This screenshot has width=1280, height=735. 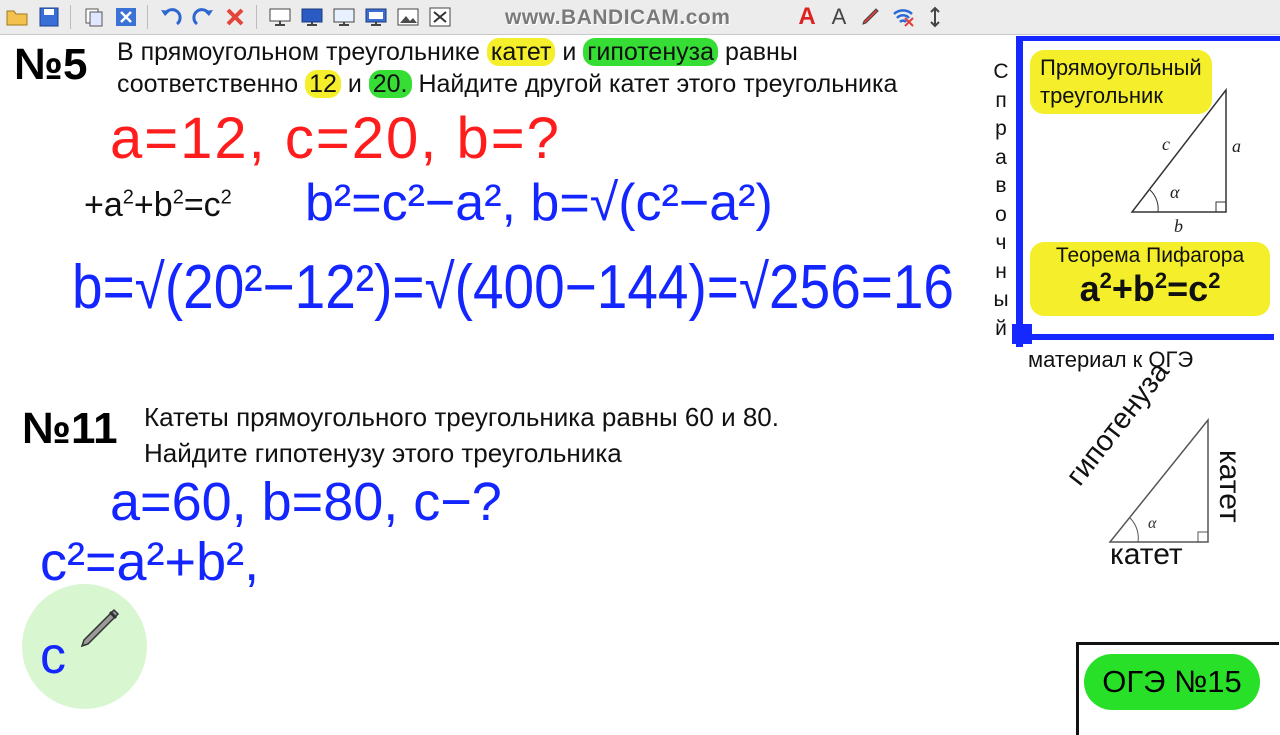 What do you see at coordinates (1178, 226) in the screenshot?
I see `triangle-label-b: b` at bounding box center [1178, 226].